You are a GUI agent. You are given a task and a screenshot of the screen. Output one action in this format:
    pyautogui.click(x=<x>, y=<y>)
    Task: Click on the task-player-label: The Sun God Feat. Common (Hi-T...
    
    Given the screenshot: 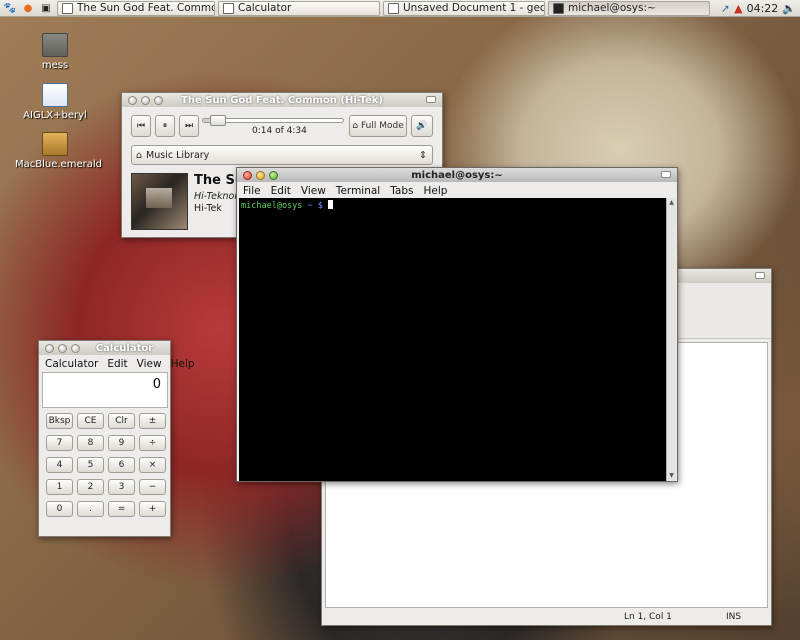 What is the action you would take?
    pyautogui.click(x=145, y=8)
    